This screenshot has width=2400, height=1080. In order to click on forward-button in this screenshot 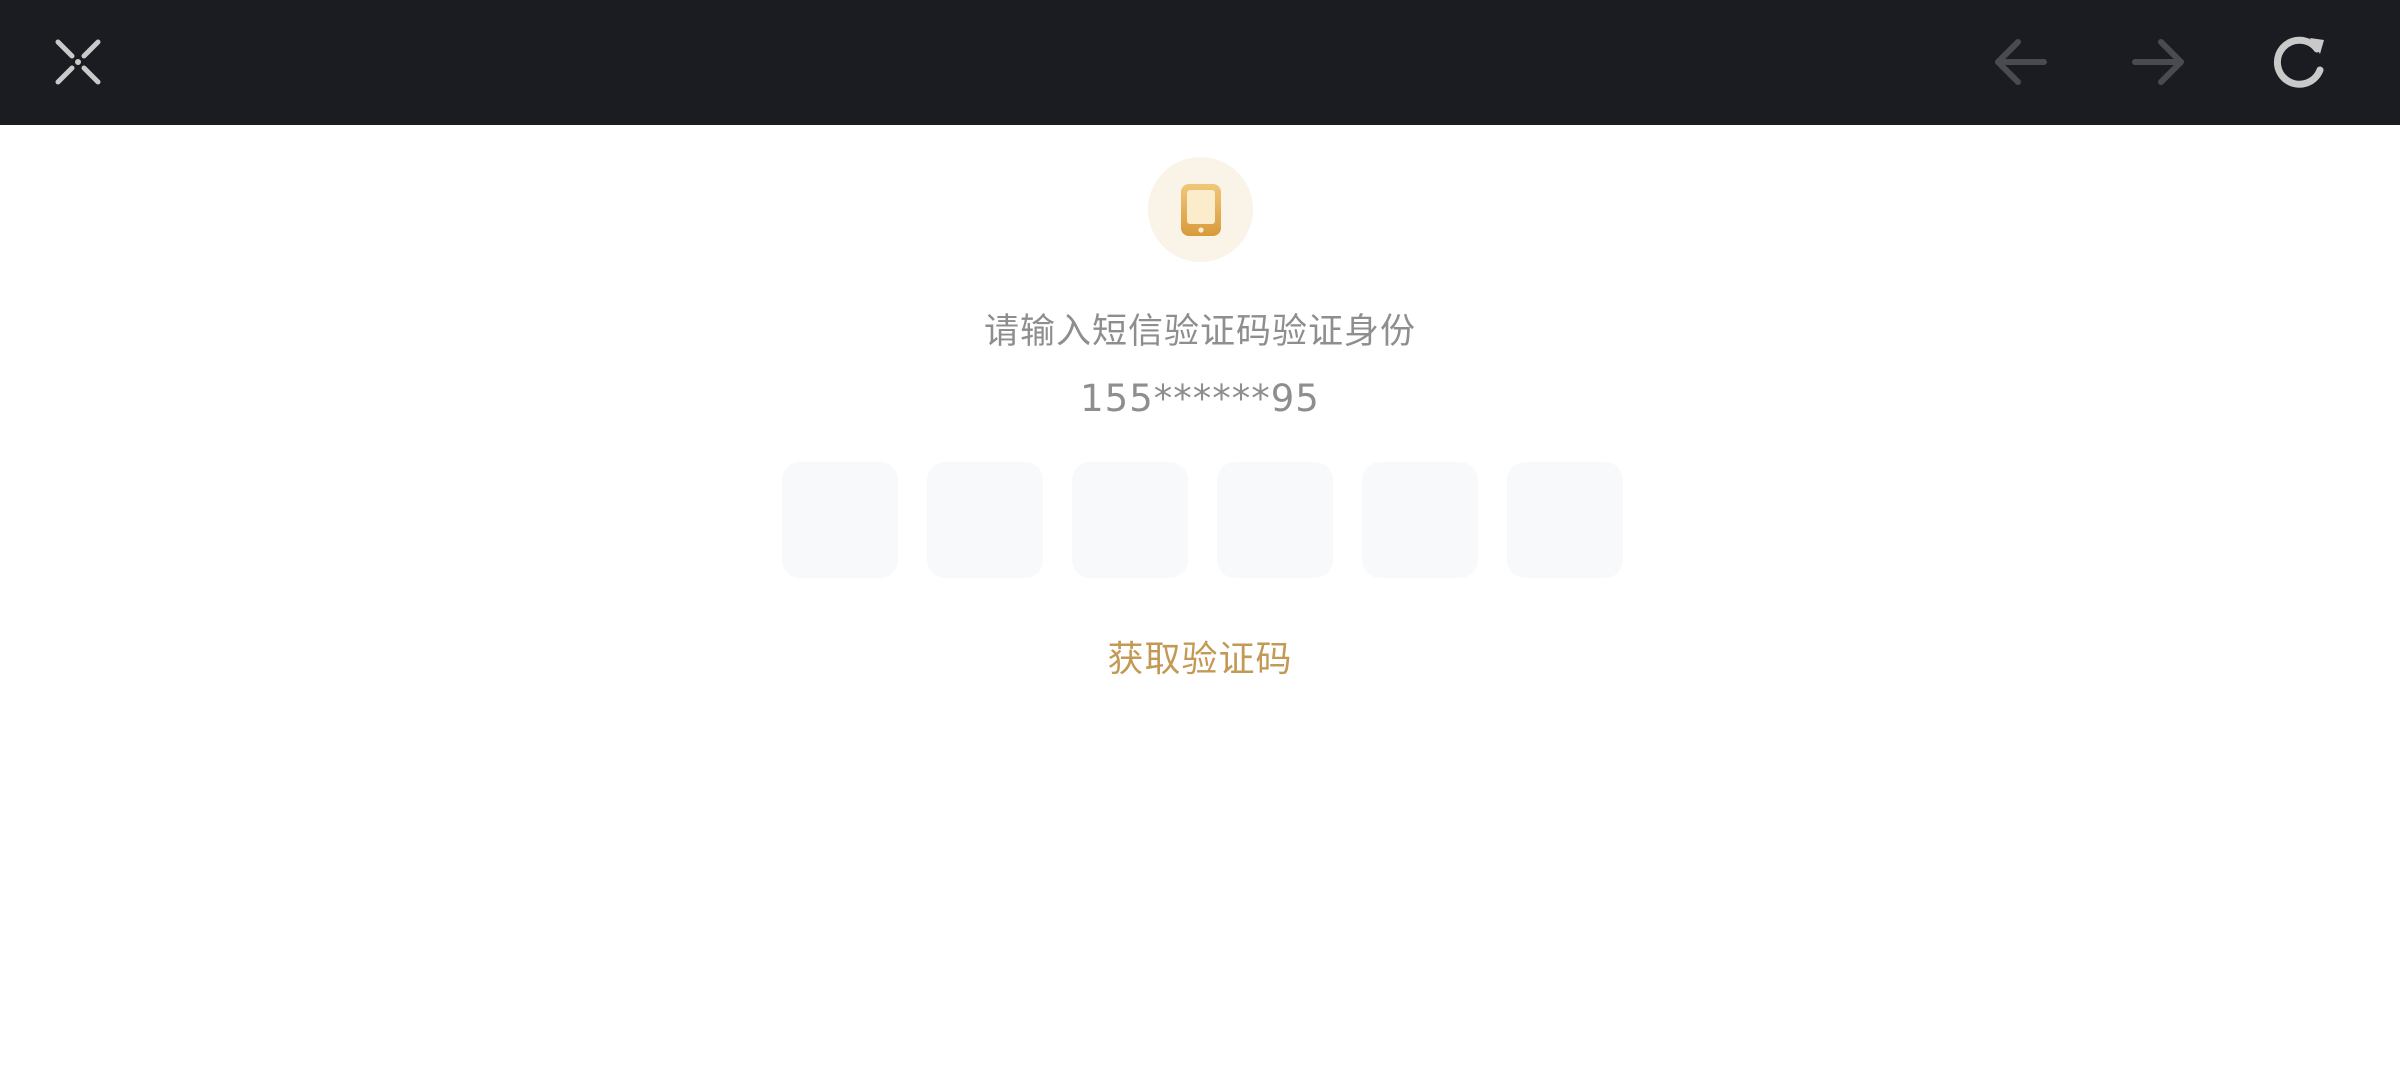, I will do `click(2159, 62)`.